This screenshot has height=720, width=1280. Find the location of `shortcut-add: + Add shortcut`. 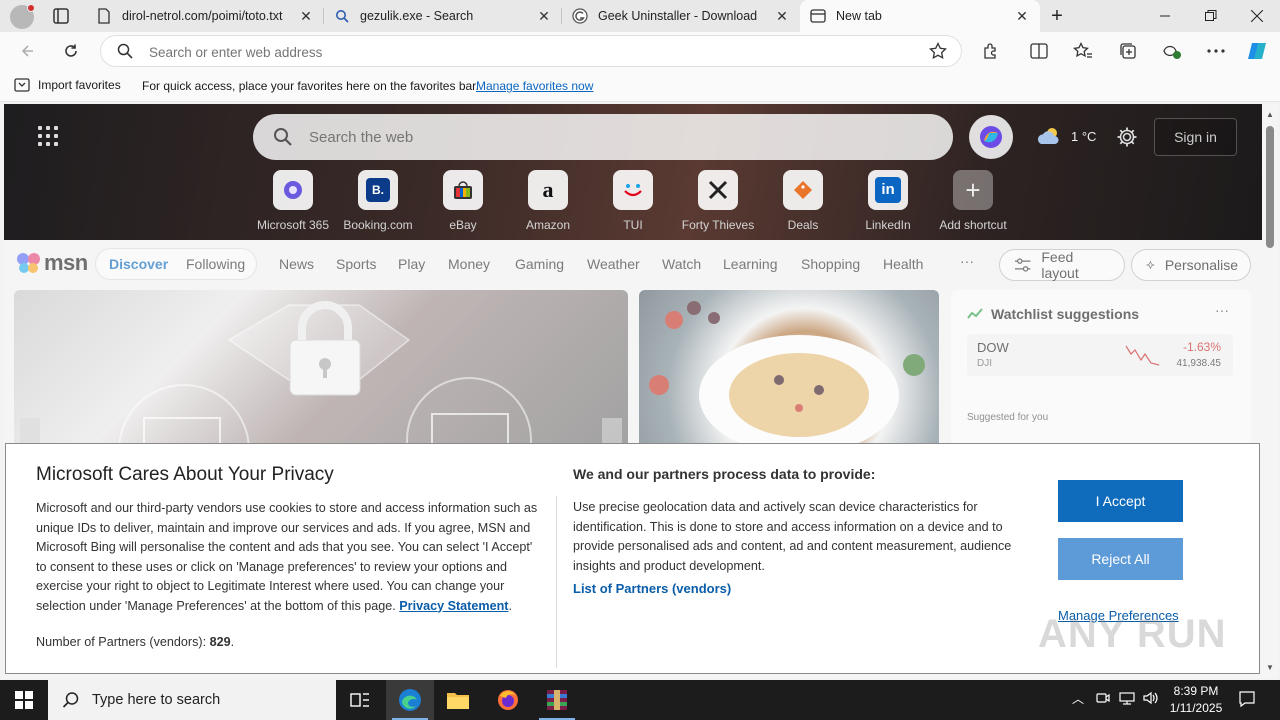

shortcut-add: + Add shortcut is located at coordinates (973, 201).